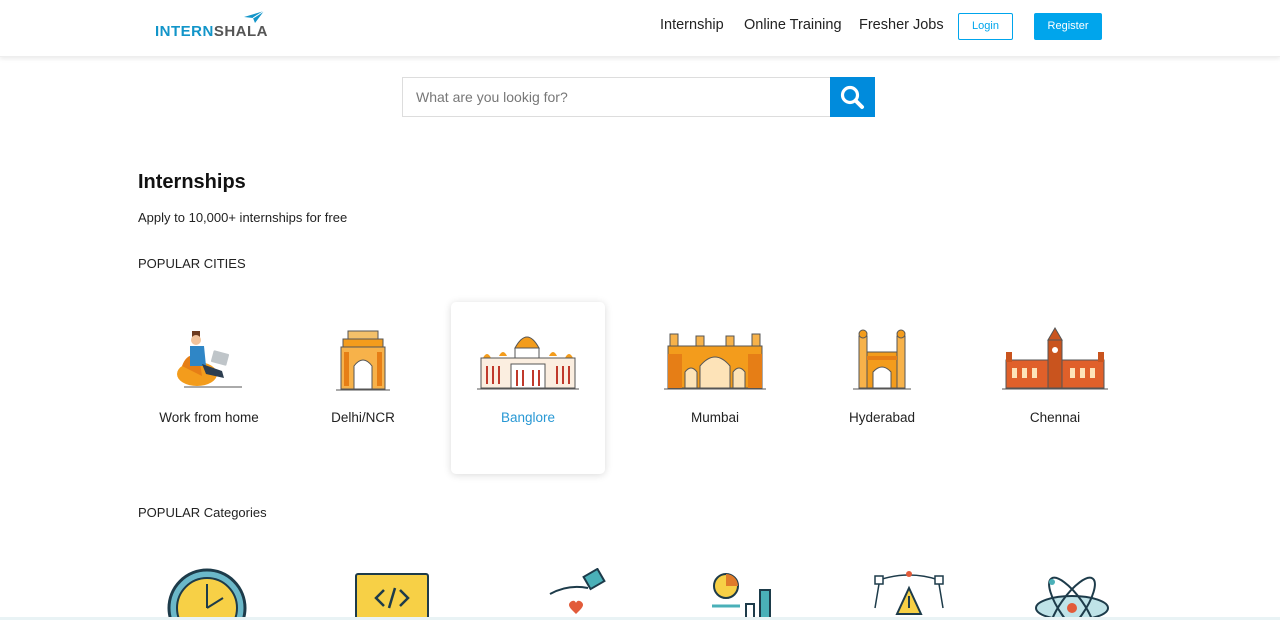 This screenshot has width=1280, height=620. I want to click on category-hand-heart, so click(578, 594).